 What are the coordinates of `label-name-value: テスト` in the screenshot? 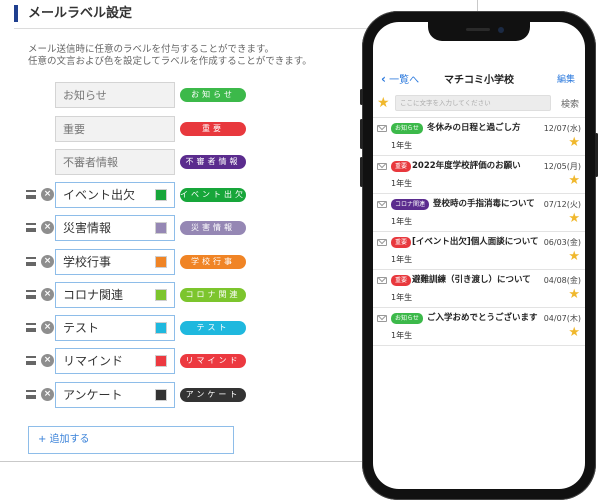 It's located at (81, 328).